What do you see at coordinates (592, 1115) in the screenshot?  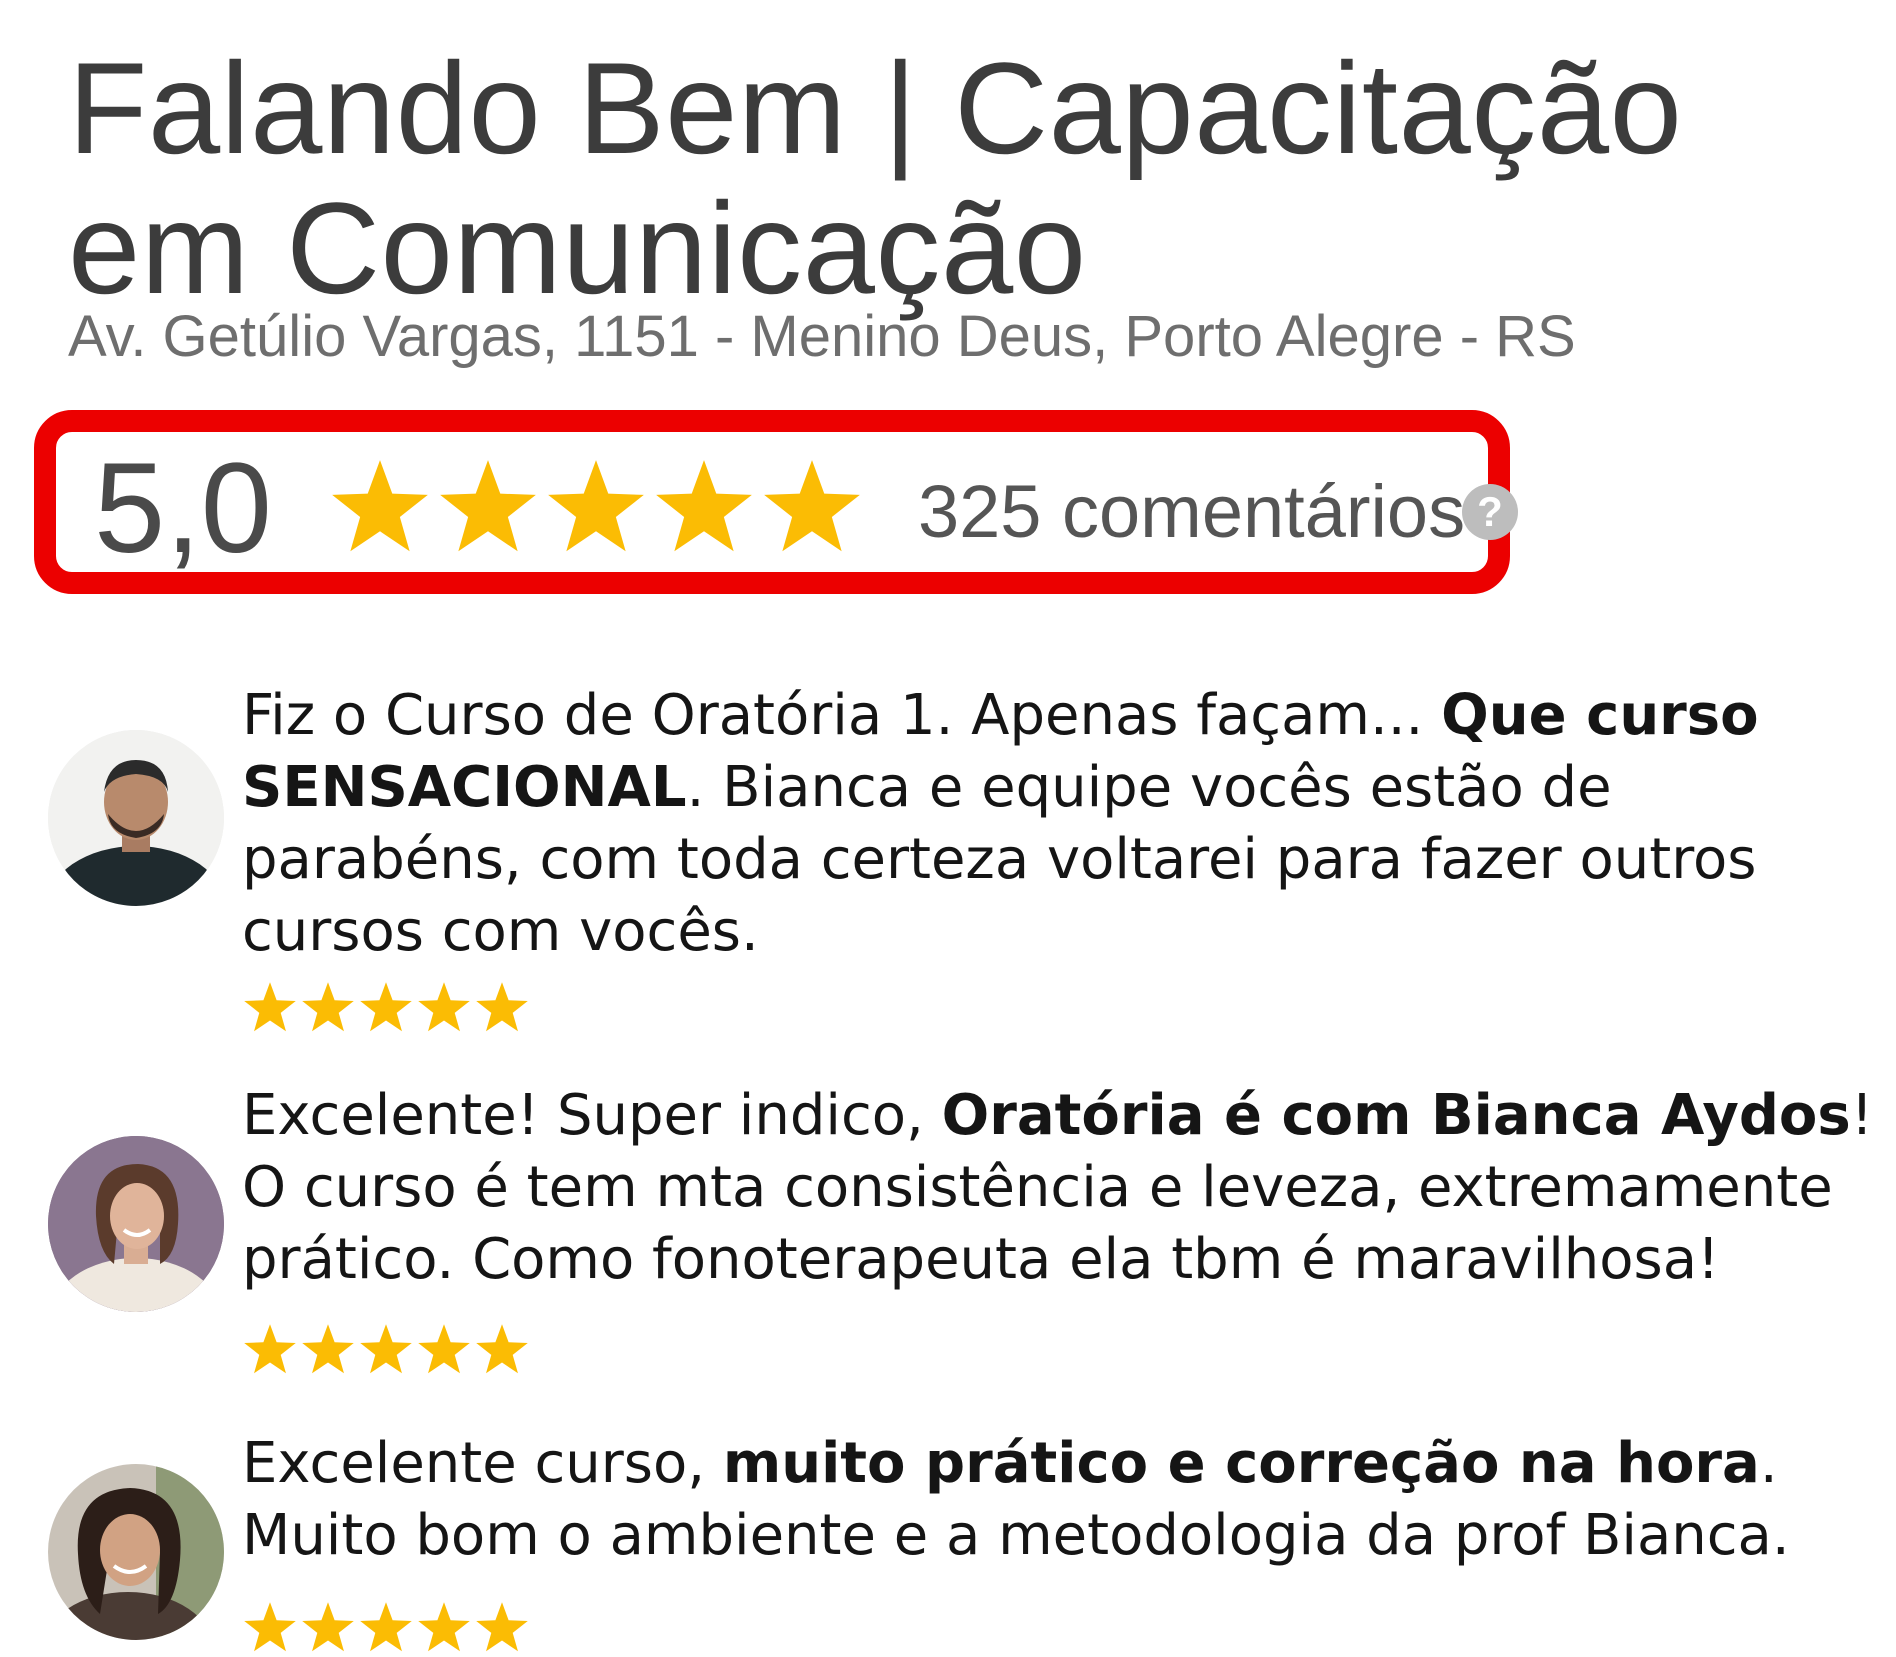 I see `review-segment: Excelente! Super indico,` at bounding box center [592, 1115].